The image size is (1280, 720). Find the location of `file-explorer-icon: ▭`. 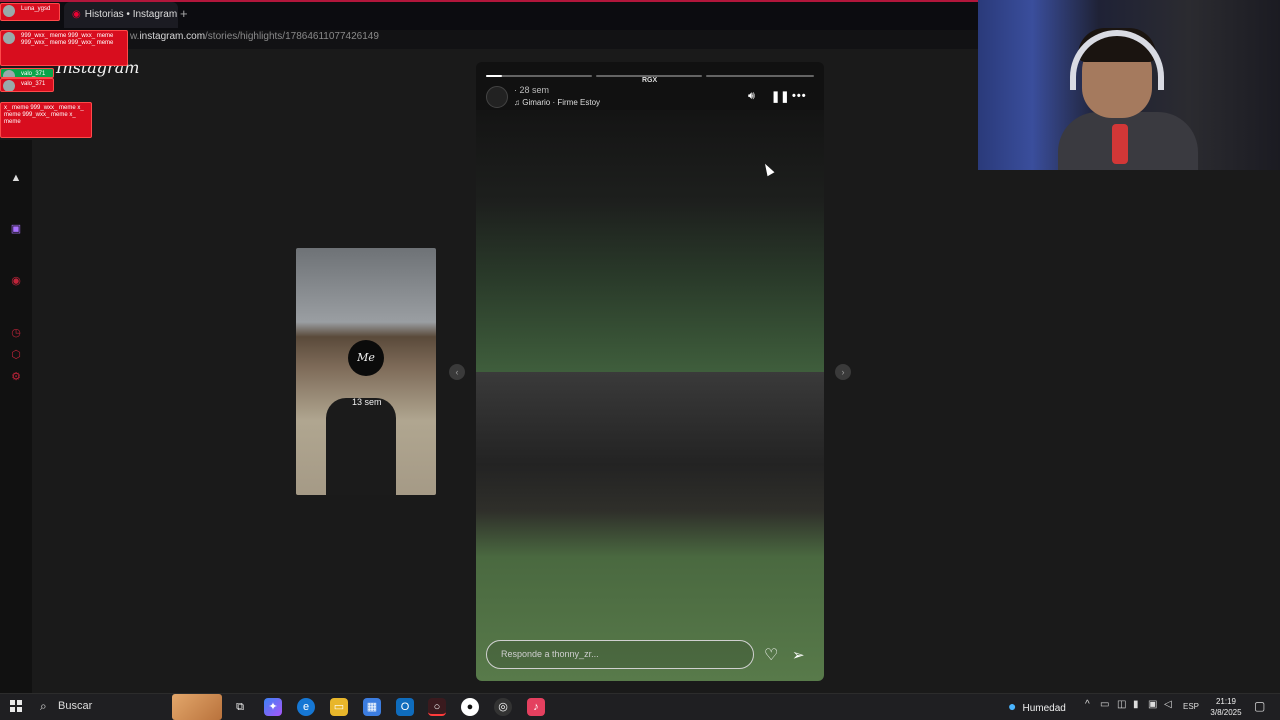

file-explorer-icon: ▭ is located at coordinates (339, 707).